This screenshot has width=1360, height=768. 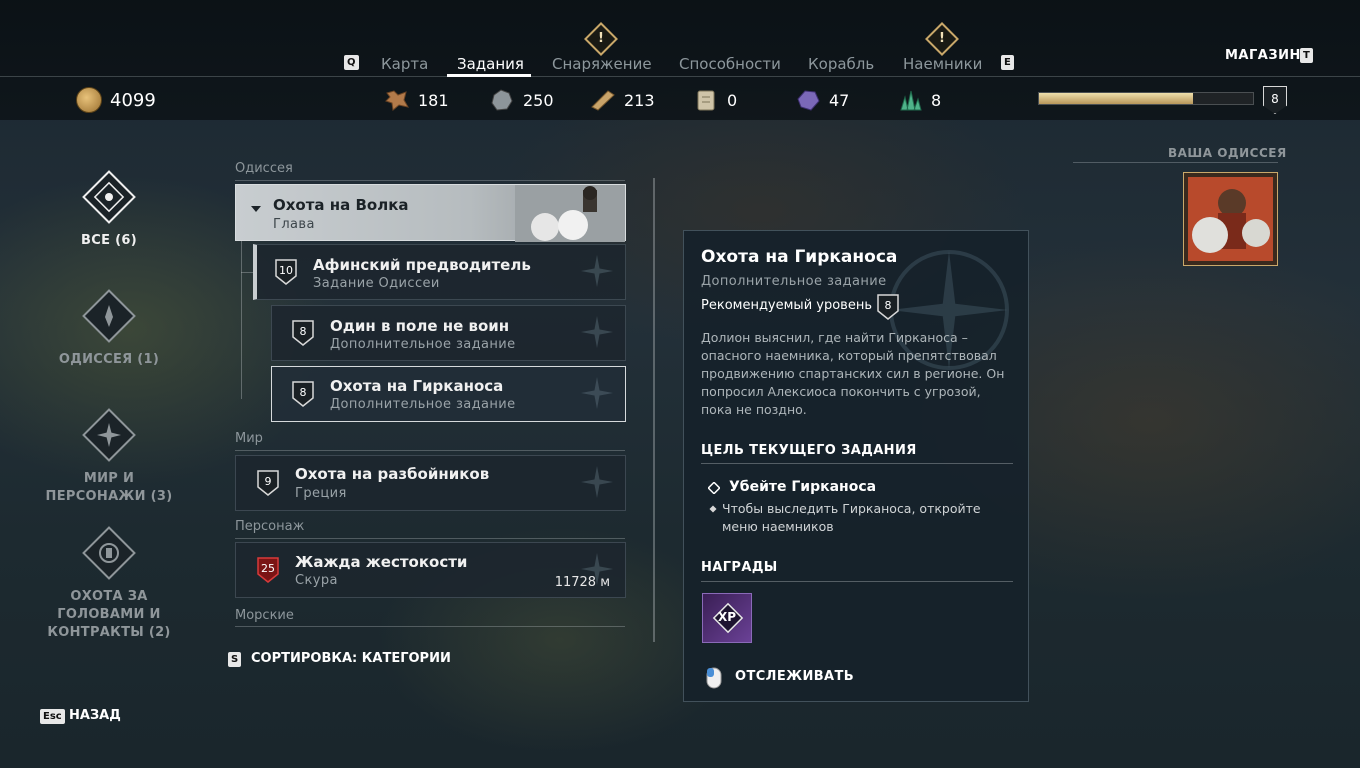 I want to click on xp-reward-tile: XP, so click(x=727, y=618).